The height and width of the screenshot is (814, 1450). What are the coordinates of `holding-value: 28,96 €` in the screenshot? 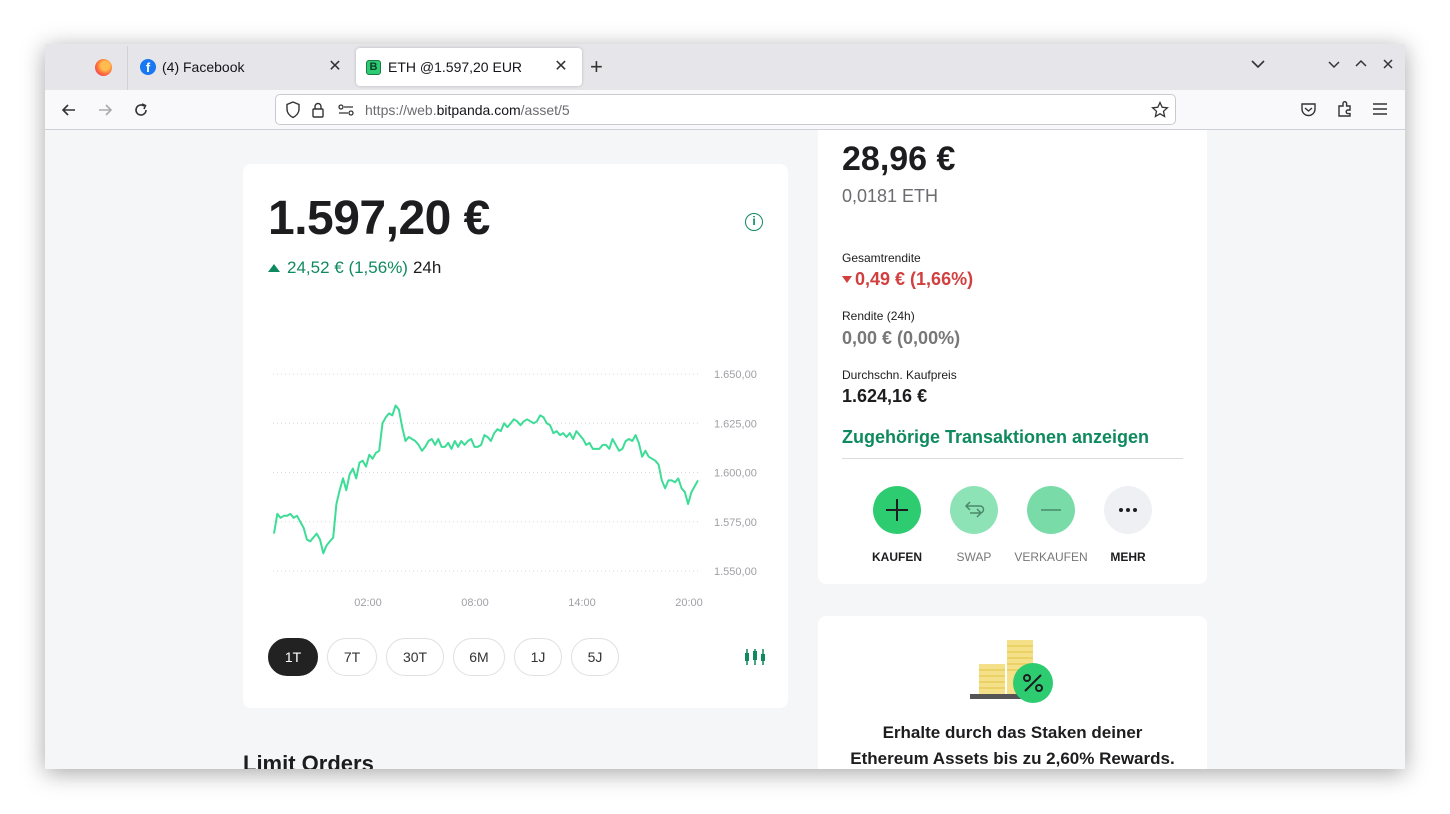 It's located at (899, 159).